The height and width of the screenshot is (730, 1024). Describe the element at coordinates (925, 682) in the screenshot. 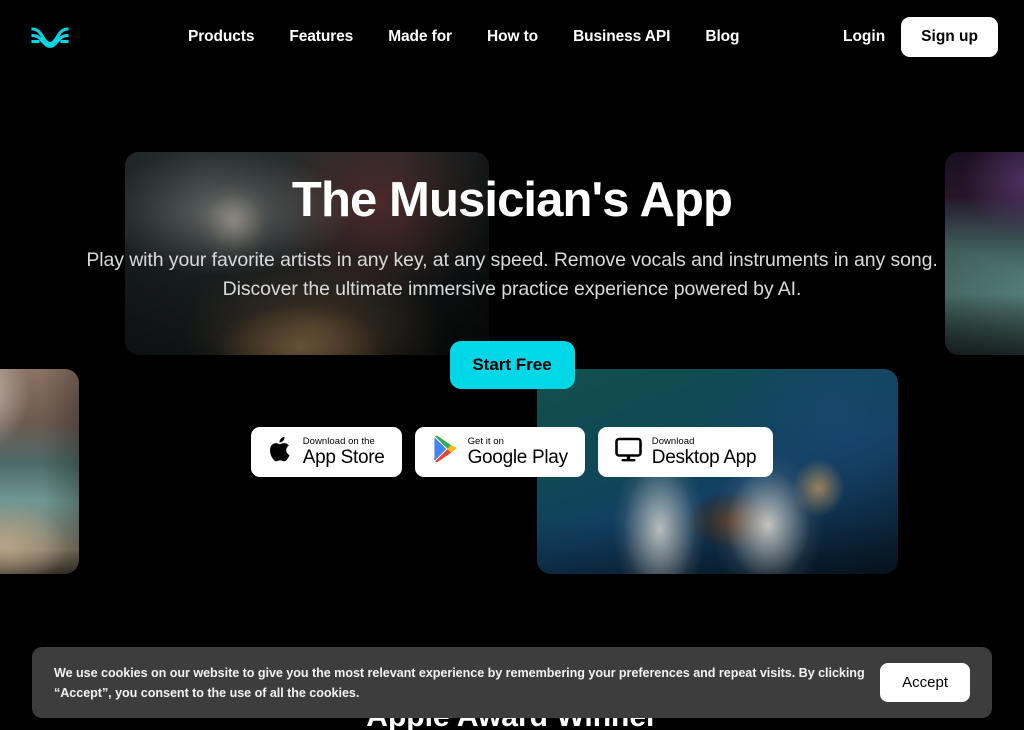

I see `cookie-accept-button: Accept` at that location.